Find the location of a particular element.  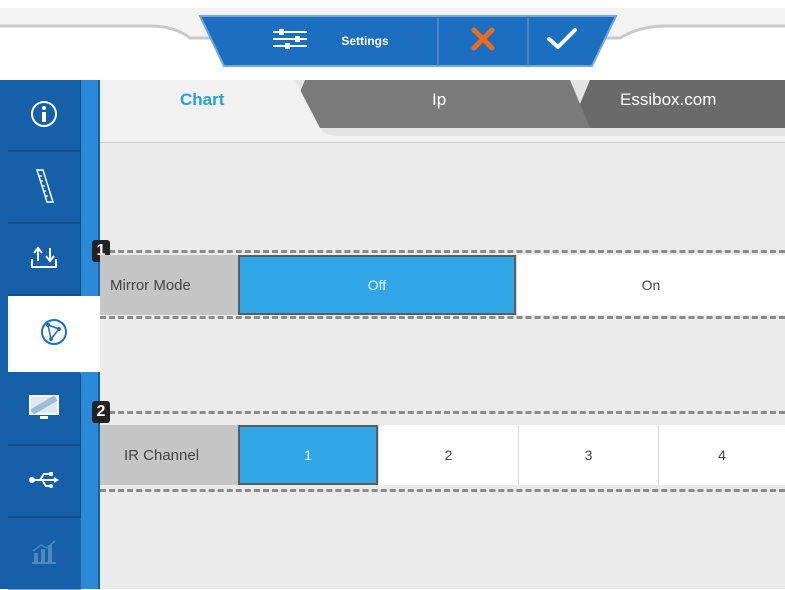

upload-download-icon is located at coordinates (44, 260).